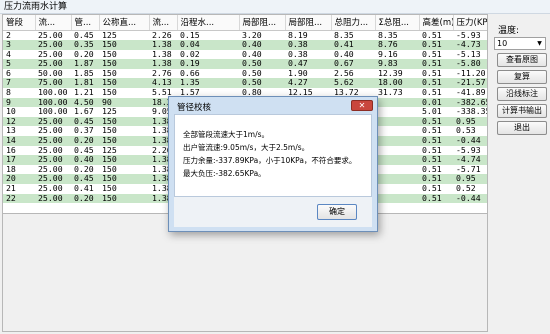 This screenshot has width=550, height=334. Describe the element at coordinates (19, 141) in the screenshot. I see `table-cell: 14` at that location.